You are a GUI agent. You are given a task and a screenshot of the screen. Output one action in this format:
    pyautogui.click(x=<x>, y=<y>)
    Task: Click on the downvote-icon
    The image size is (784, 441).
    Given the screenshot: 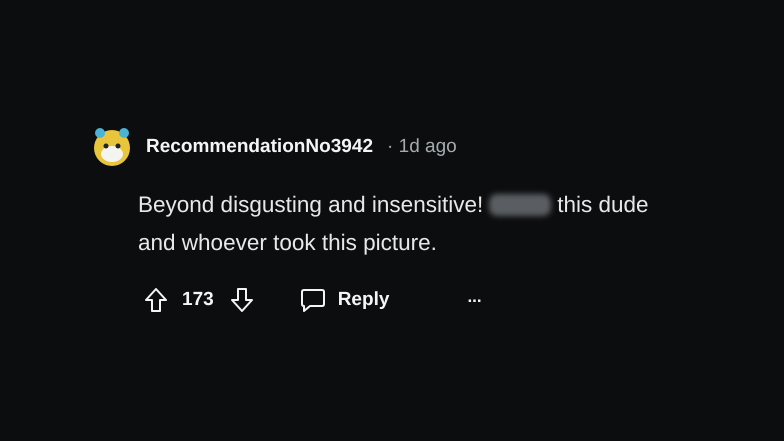 What is the action you would take?
    pyautogui.click(x=242, y=300)
    